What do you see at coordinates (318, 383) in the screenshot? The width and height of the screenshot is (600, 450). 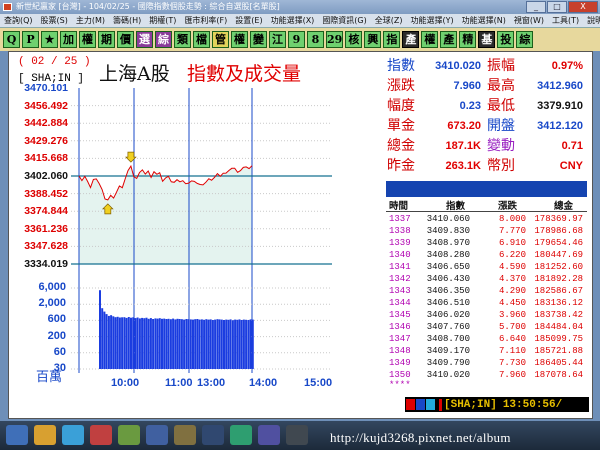 I see `x-tick-label: 15:00` at bounding box center [318, 383].